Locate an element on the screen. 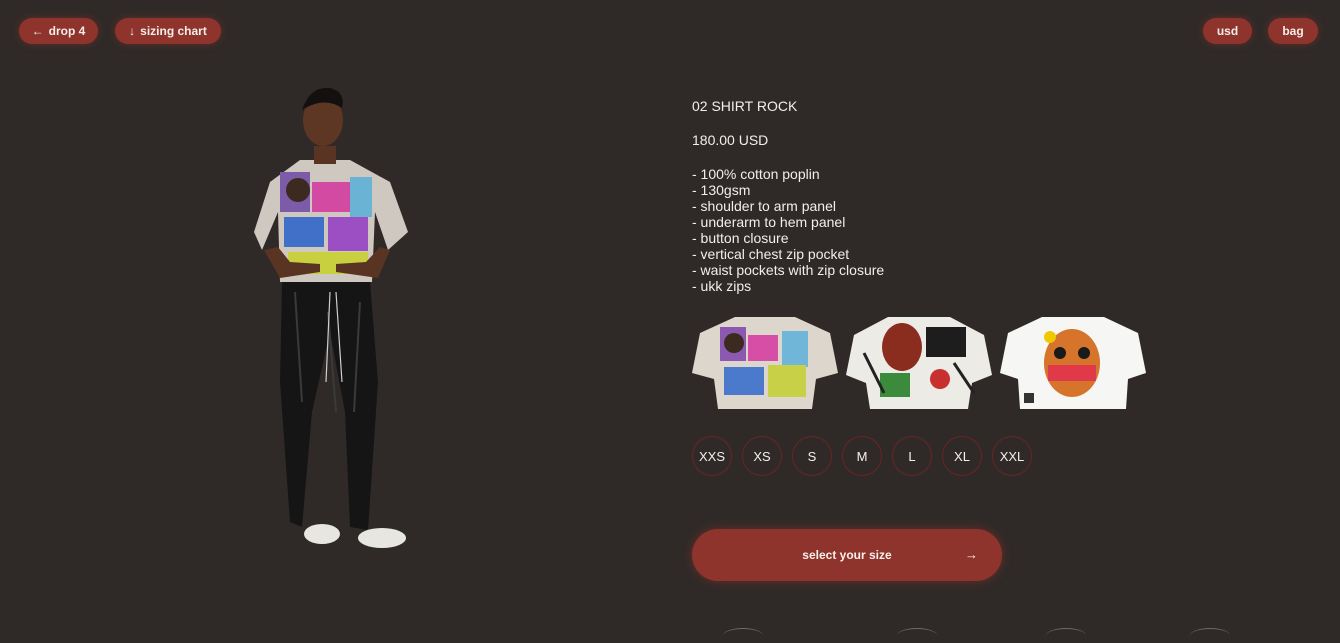 This screenshot has height=643, width=1340. drop-4-button: ← drop 4 is located at coordinates (58, 31).